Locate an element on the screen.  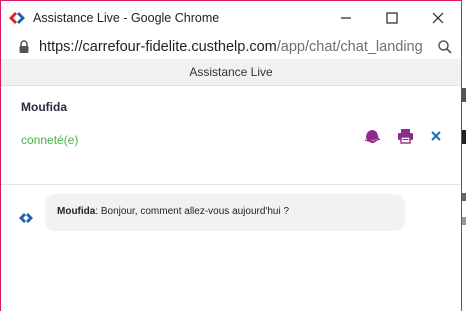
close-chat-button is located at coordinates (436, 136).